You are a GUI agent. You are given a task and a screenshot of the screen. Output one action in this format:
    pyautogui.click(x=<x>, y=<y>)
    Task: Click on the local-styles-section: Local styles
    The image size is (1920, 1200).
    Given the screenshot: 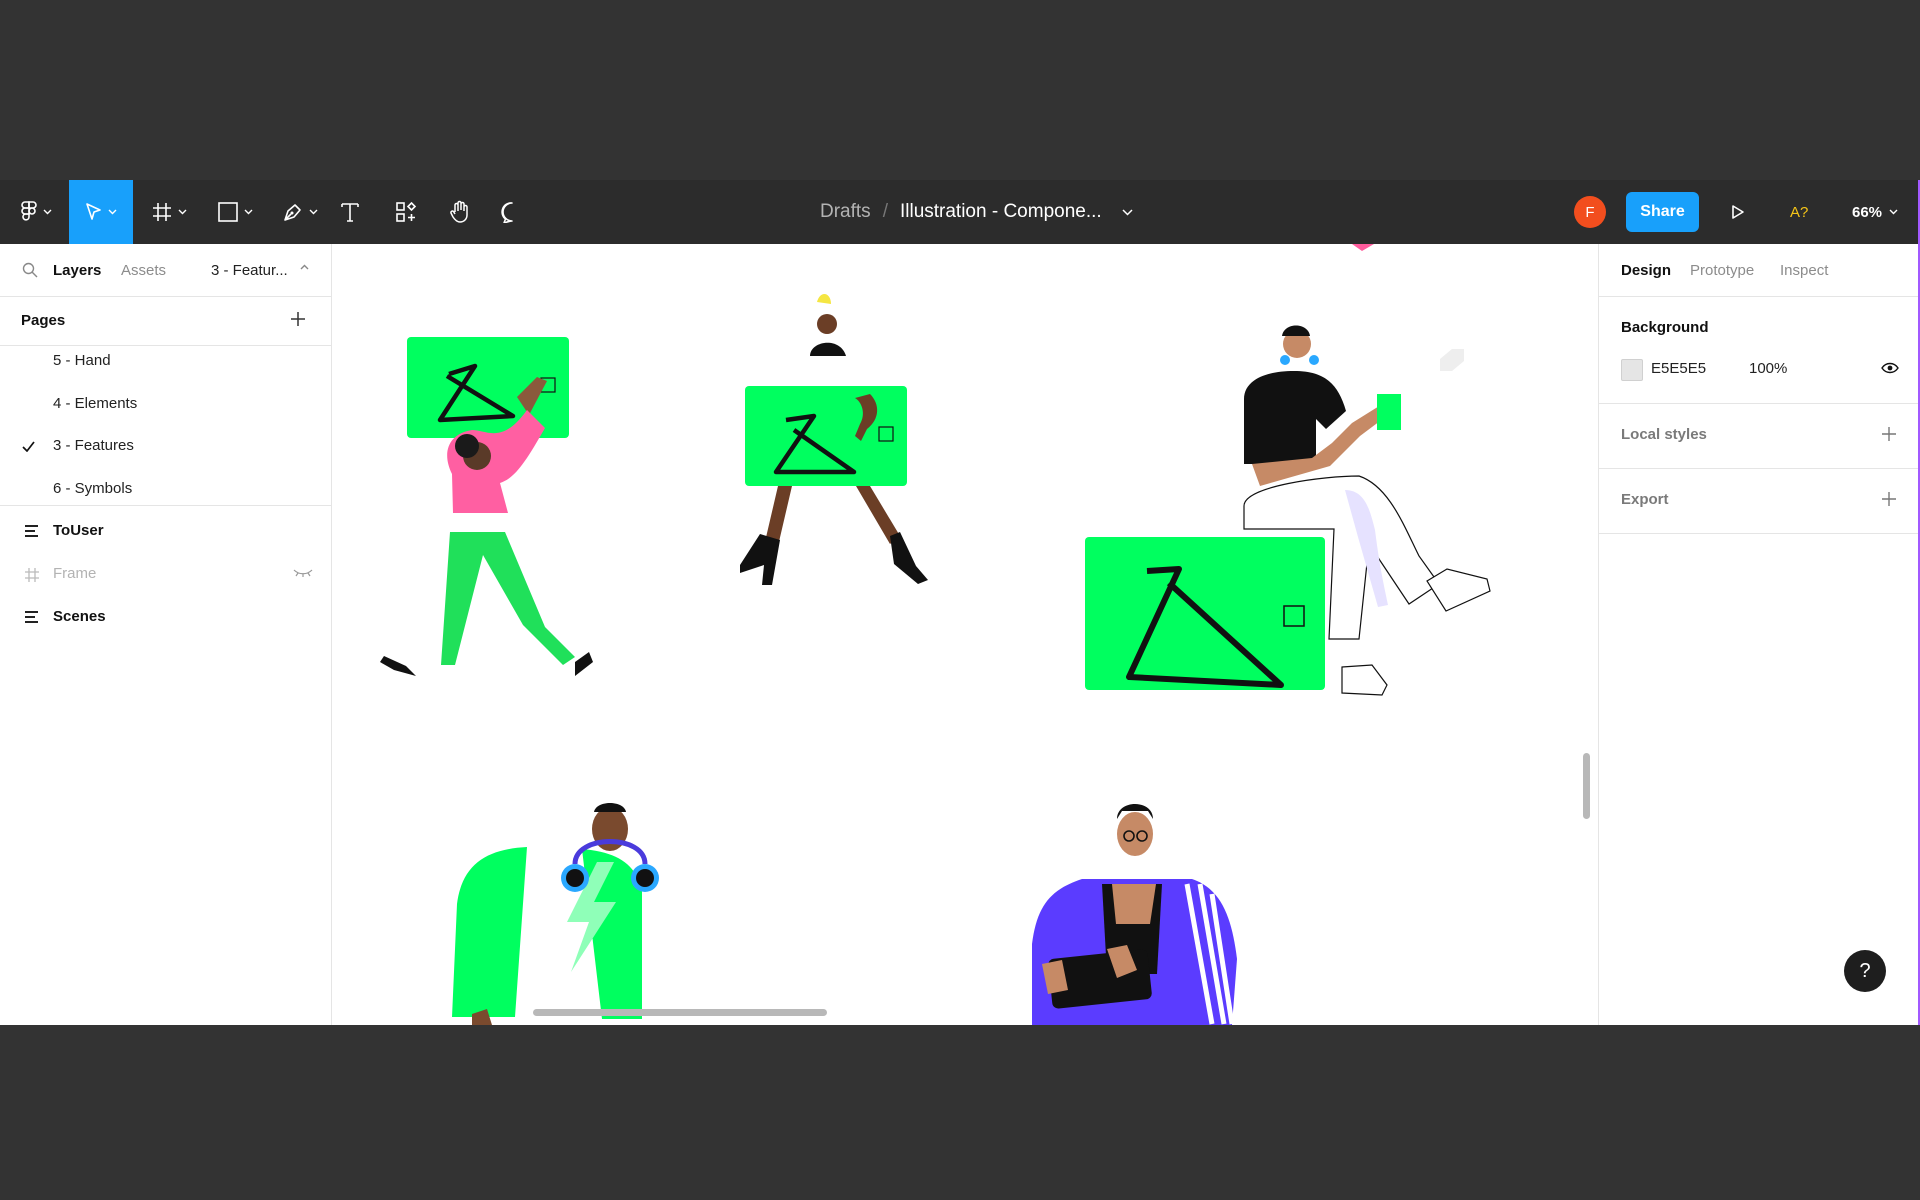 What is the action you would take?
    pyautogui.click(x=1759, y=436)
    